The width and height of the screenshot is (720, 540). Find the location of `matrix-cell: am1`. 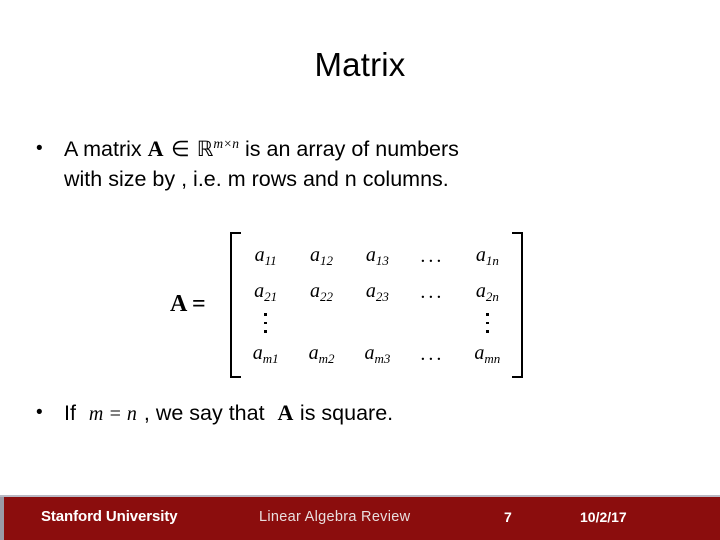

matrix-cell: am1 is located at coordinates (266, 354).